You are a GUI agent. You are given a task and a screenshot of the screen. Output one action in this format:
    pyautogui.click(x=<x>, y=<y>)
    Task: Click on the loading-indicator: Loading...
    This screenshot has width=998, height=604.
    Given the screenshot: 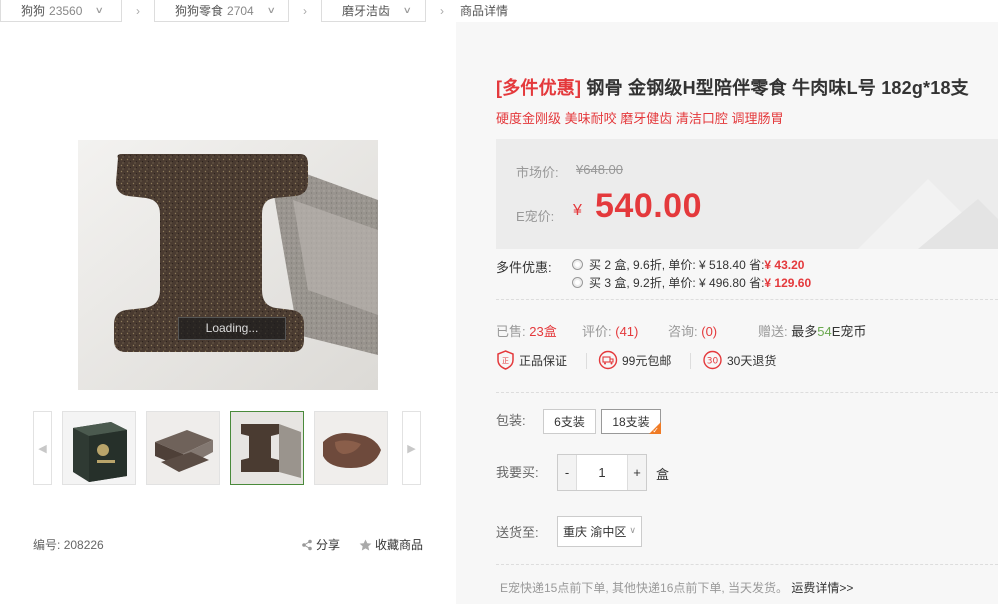 What is the action you would take?
    pyautogui.click(x=232, y=328)
    